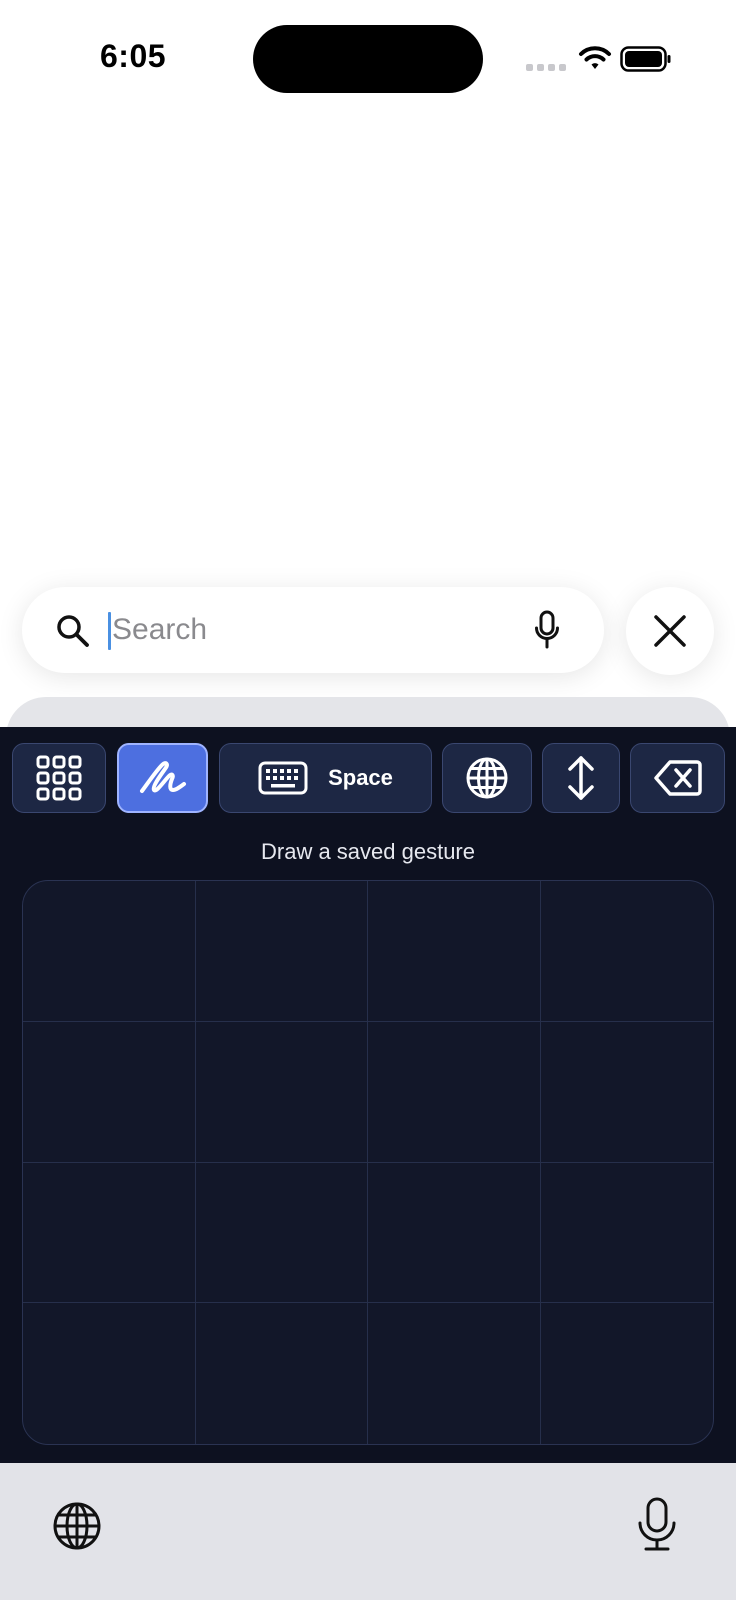 The image size is (736, 1600). Describe the element at coordinates (368, 59) in the screenshot. I see `dynamic-island` at that location.